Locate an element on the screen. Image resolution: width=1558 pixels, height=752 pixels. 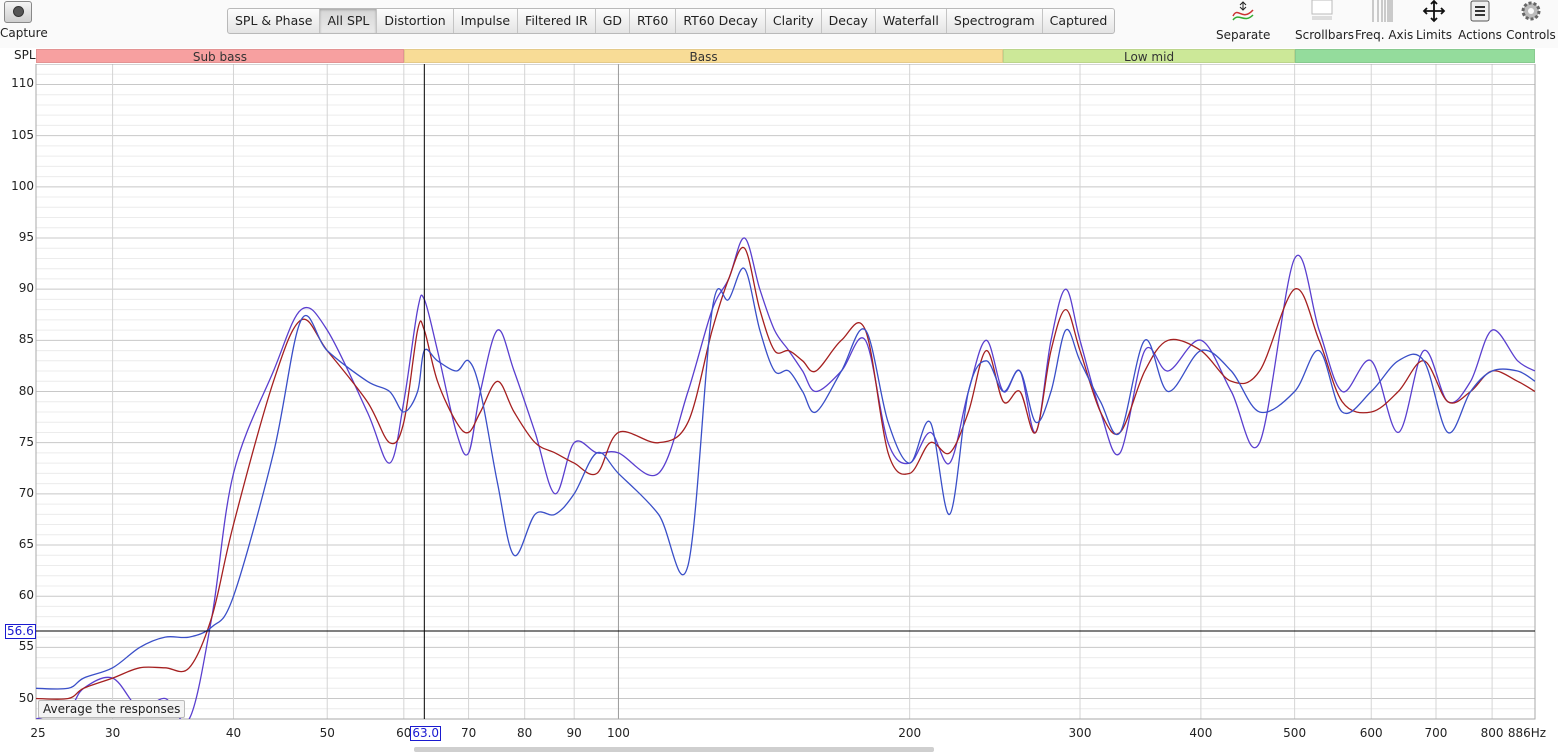
separate-icon is located at coordinates (1243, 12).